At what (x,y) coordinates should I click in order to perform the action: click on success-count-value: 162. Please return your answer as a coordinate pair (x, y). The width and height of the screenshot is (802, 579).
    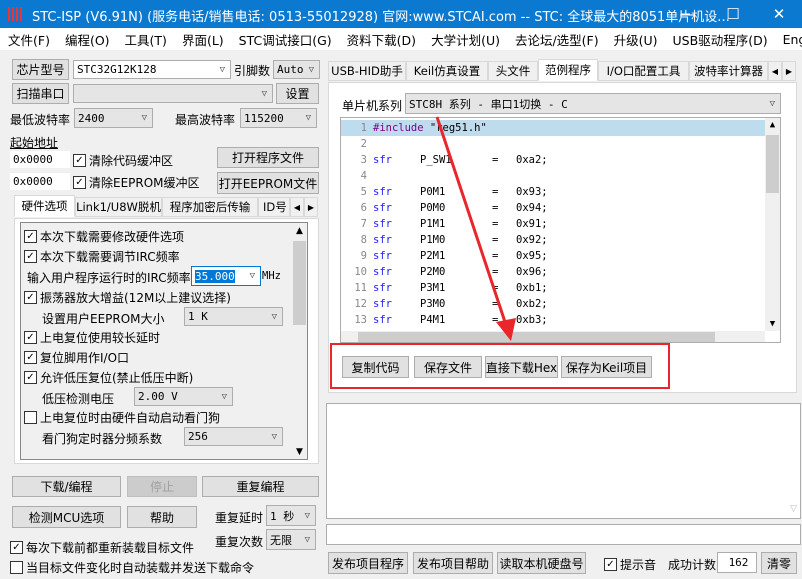
    Looking at the image, I should click on (737, 562).